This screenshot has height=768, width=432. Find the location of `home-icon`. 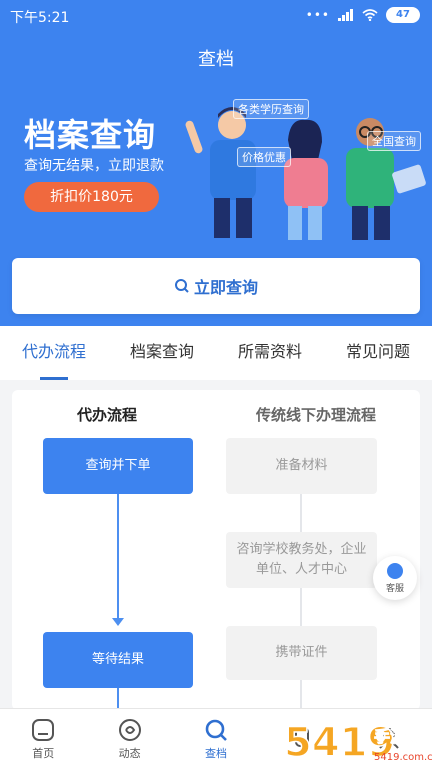

home-icon is located at coordinates (43, 729).